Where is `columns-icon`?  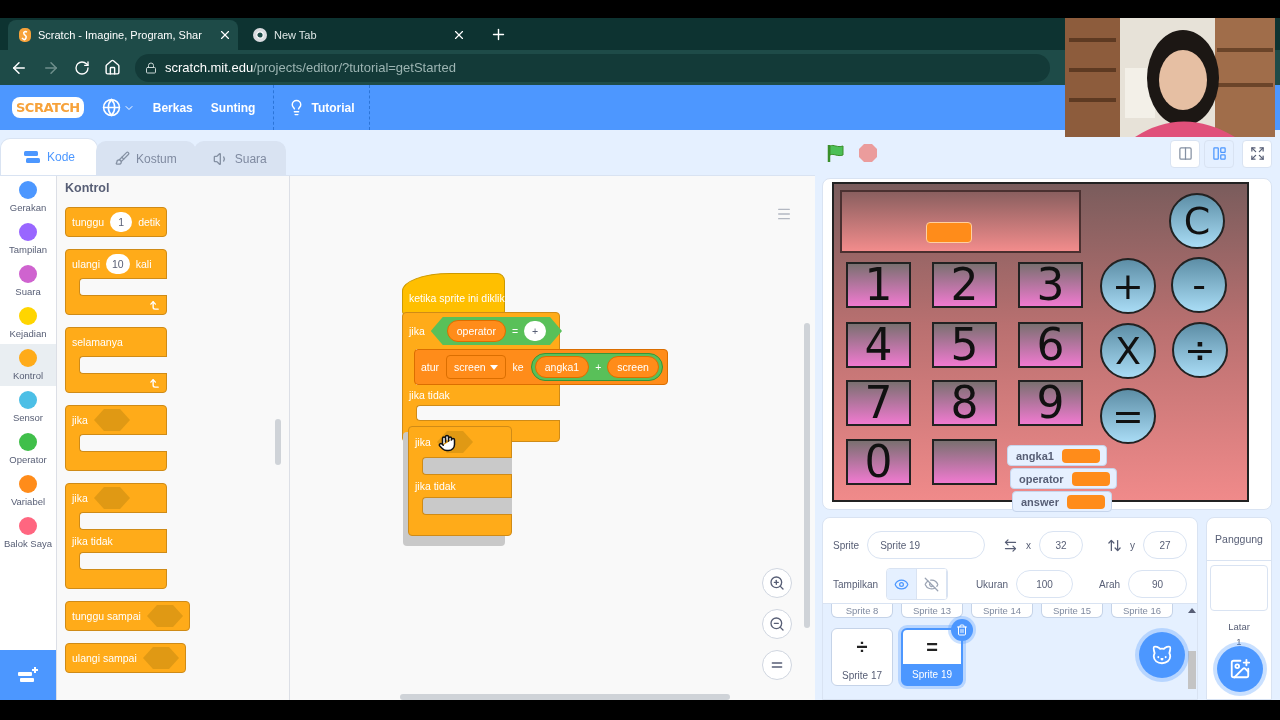
columns-icon is located at coordinates (1185, 153).